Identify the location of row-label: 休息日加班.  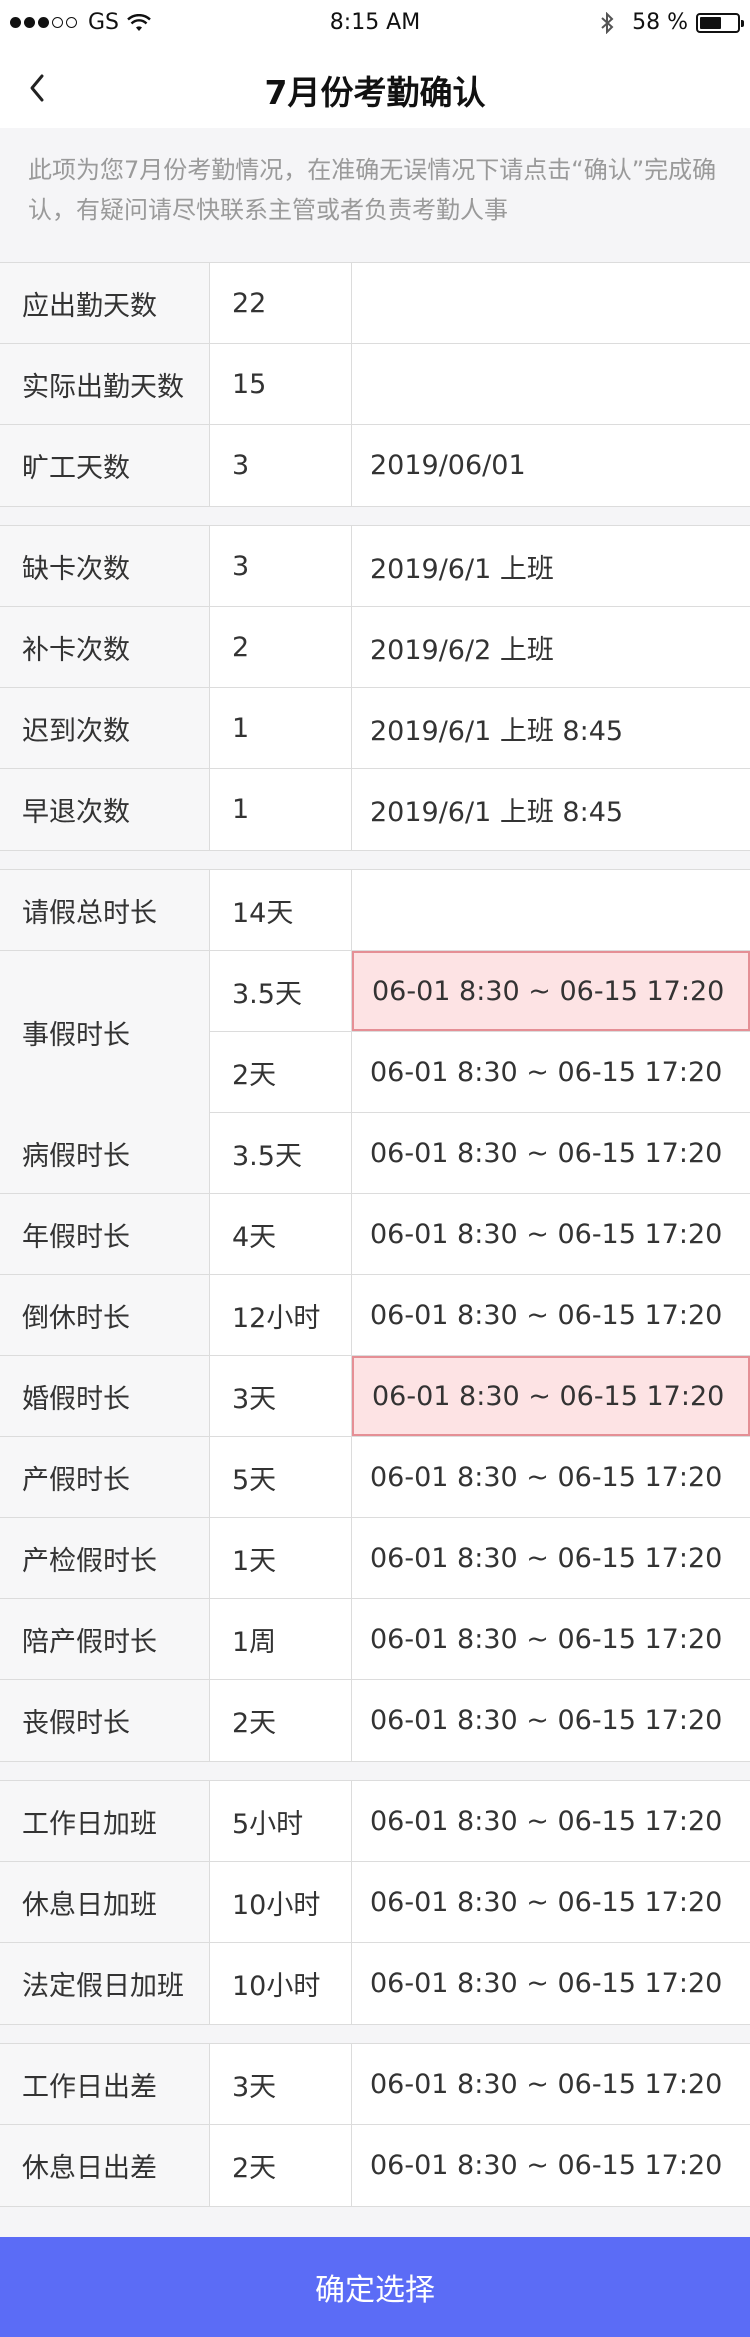
(105, 1902).